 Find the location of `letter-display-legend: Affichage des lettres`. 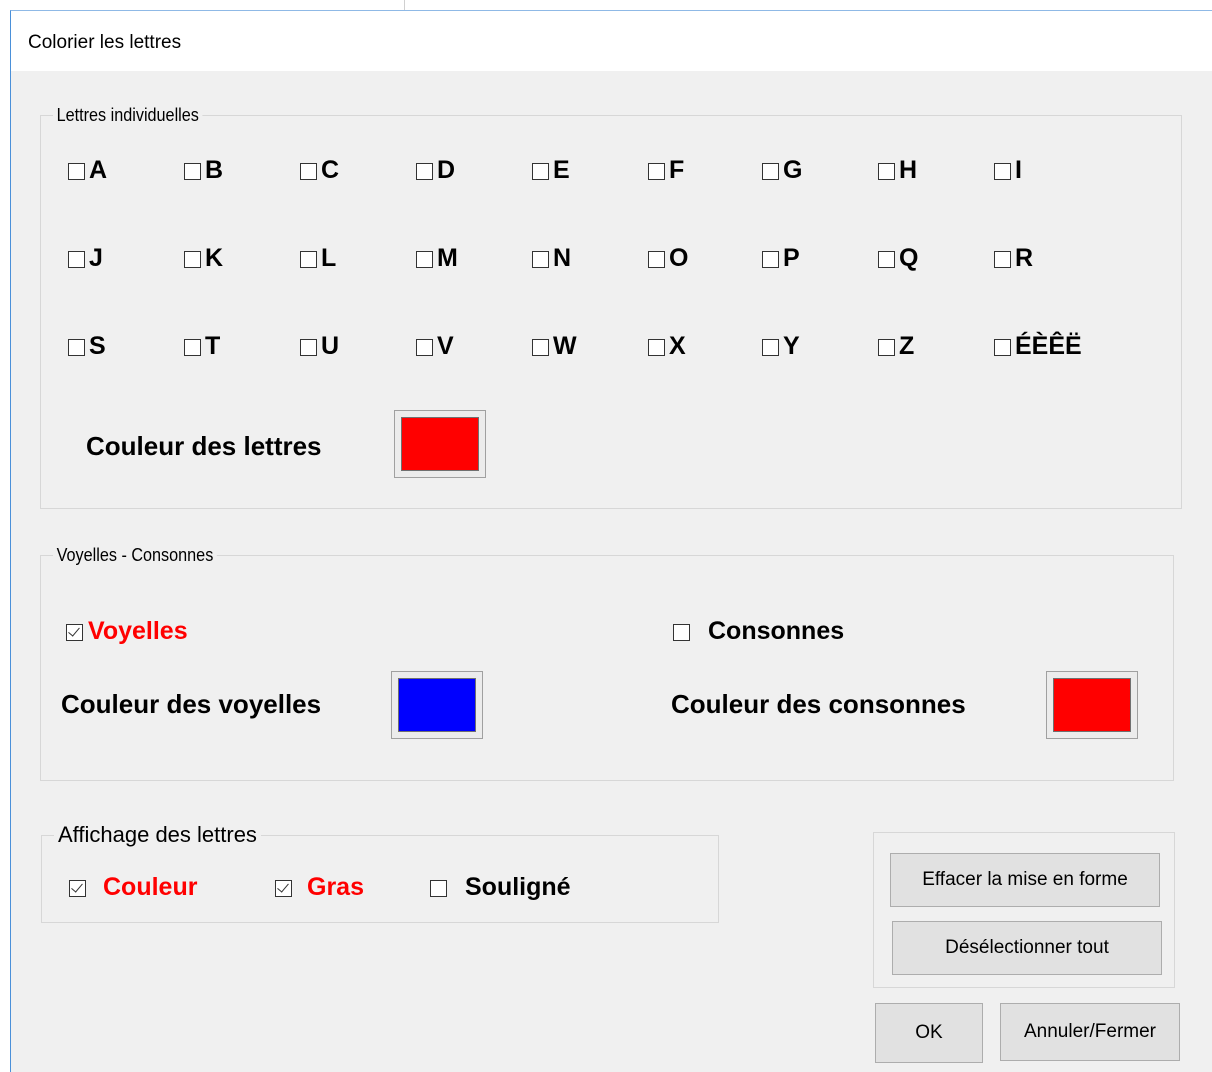

letter-display-legend: Affichage des lettres is located at coordinates (157, 835).